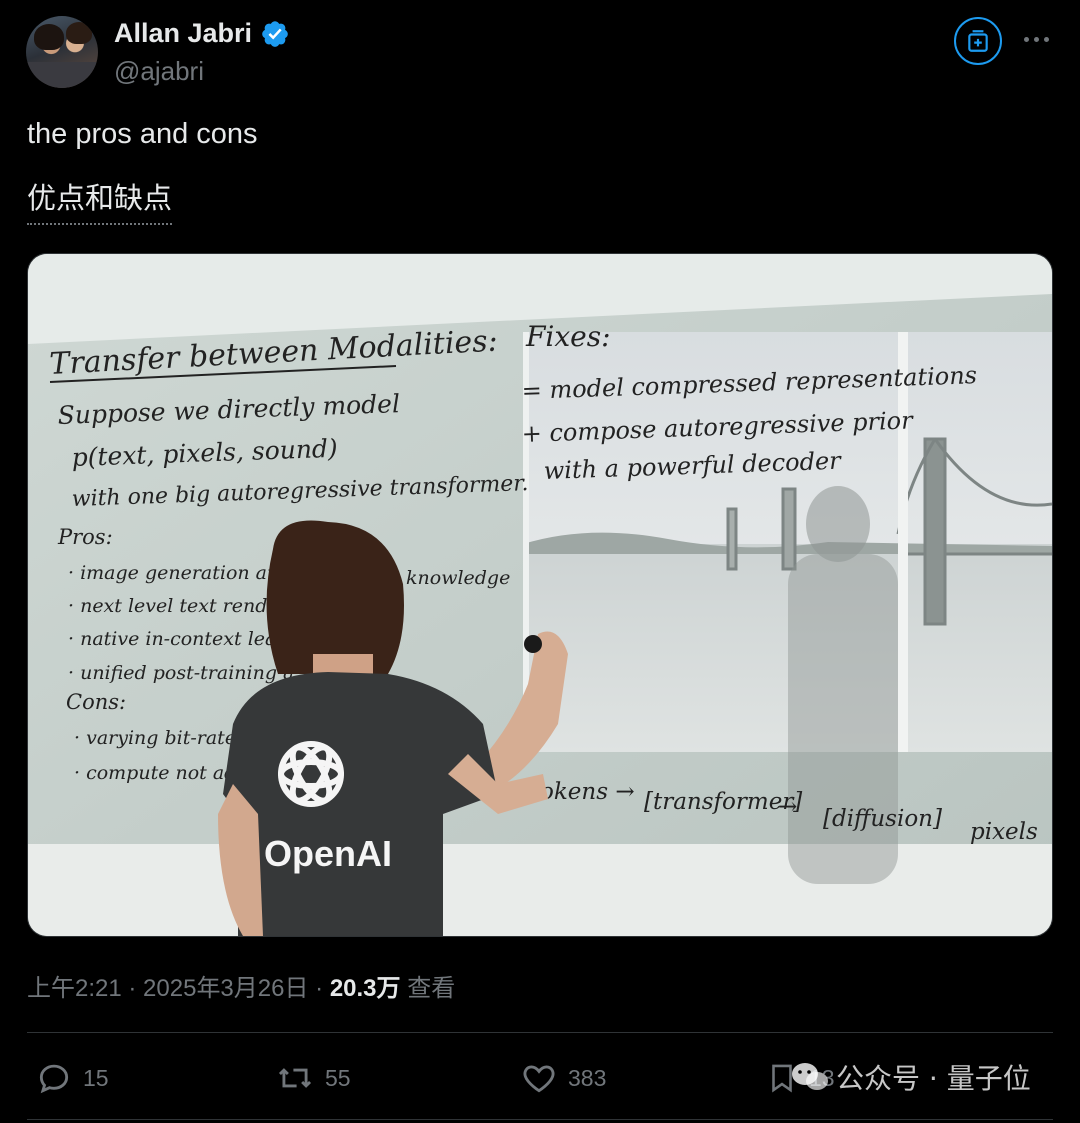 Image resolution: width=1080 pixels, height=1123 pixels. What do you see at coordinates (882, 819) in the screenshot?
I see `wb-pipeline-diffusion: [diffusion]` at bounding box center [882, 819].